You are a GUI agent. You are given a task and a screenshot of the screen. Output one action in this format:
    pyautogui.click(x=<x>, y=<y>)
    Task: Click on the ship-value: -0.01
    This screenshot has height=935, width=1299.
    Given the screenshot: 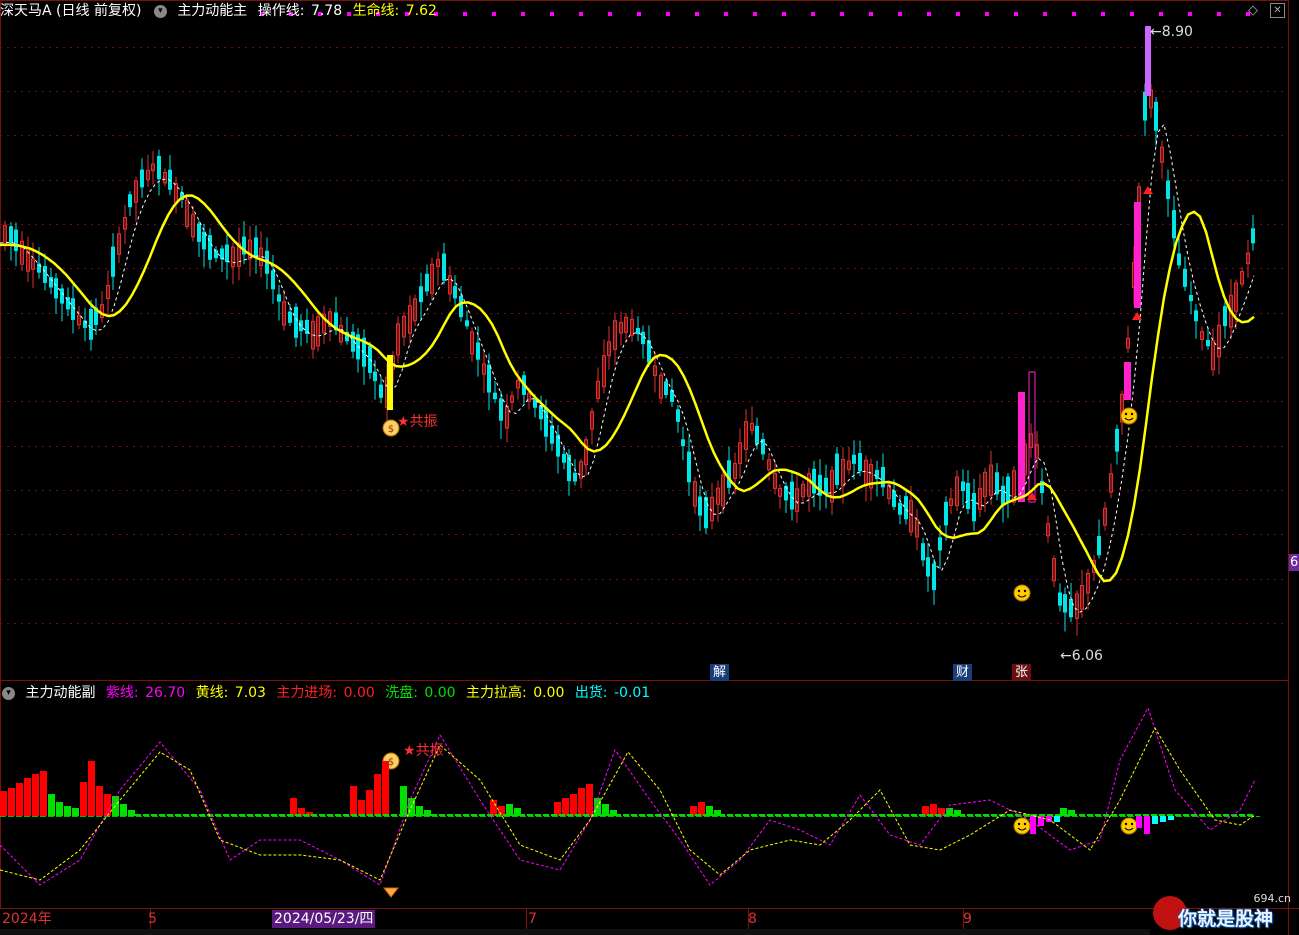 What is the action you would take?
    pyautogui.click(x=632, y=693)
    